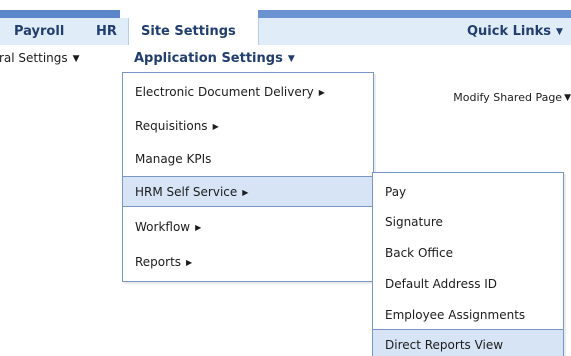 This screenshot has width=571, height=356. I want to click on menu-item-electronic-document-delivery: Electronic Document Delivery ▶, so click(248, 92).